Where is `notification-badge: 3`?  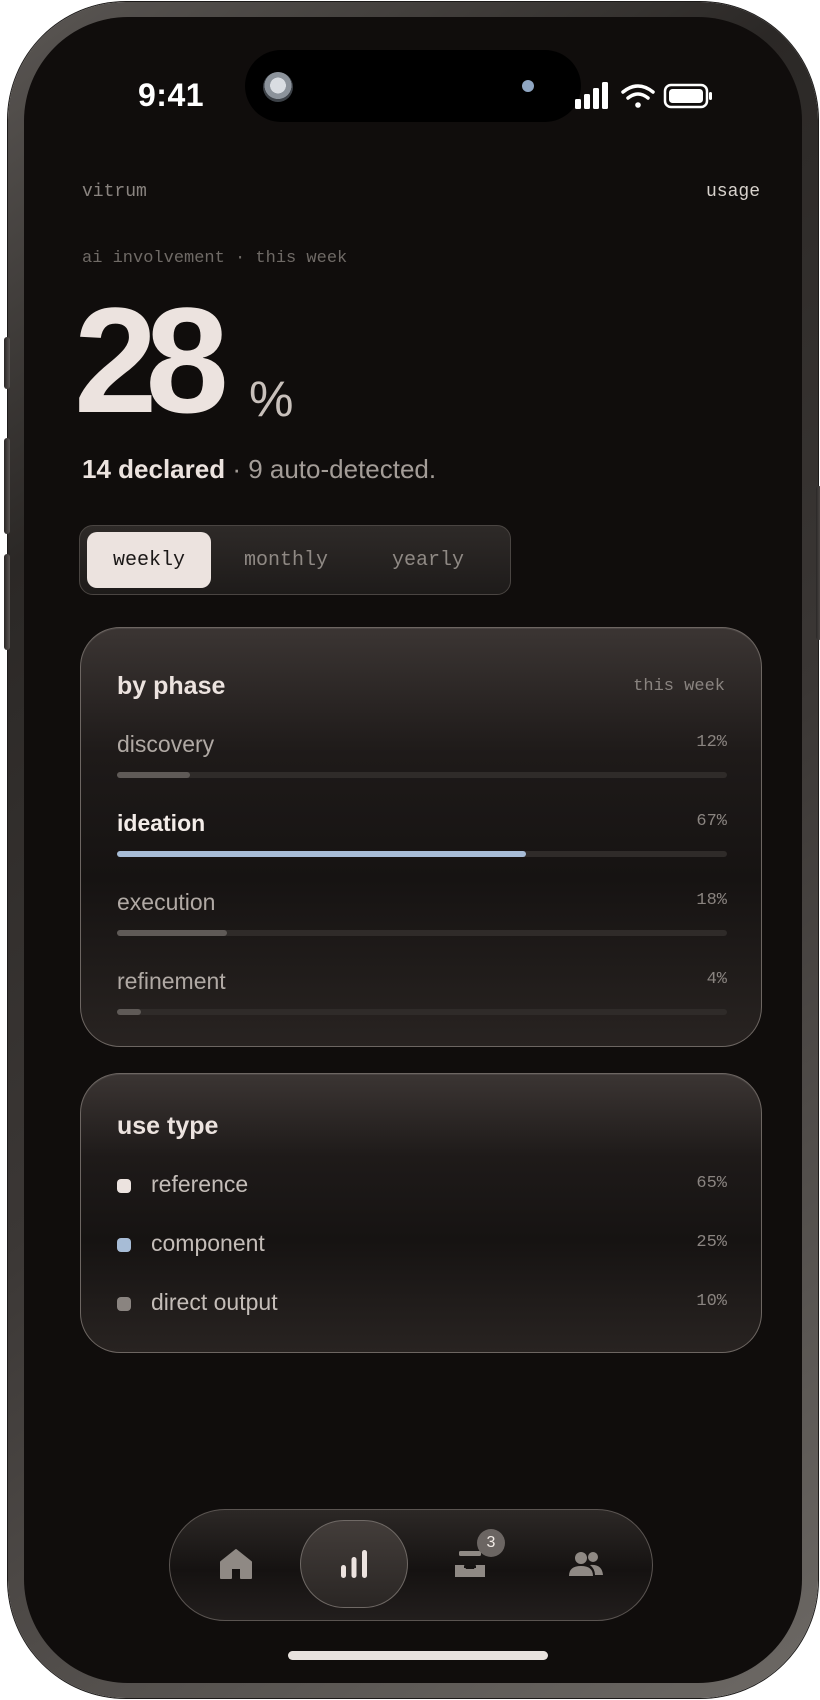 notification-badge: 3 is located at coordinates (491, 1543).